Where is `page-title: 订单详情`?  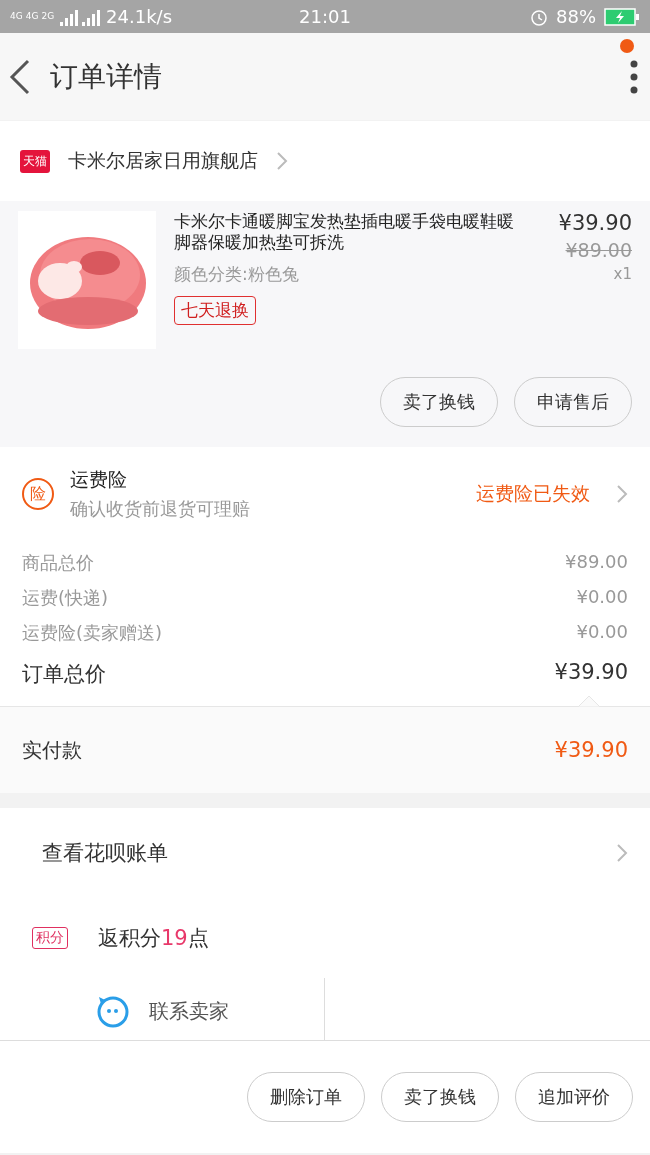 page-title: 订单详情 is located at coordinates (106, 76).